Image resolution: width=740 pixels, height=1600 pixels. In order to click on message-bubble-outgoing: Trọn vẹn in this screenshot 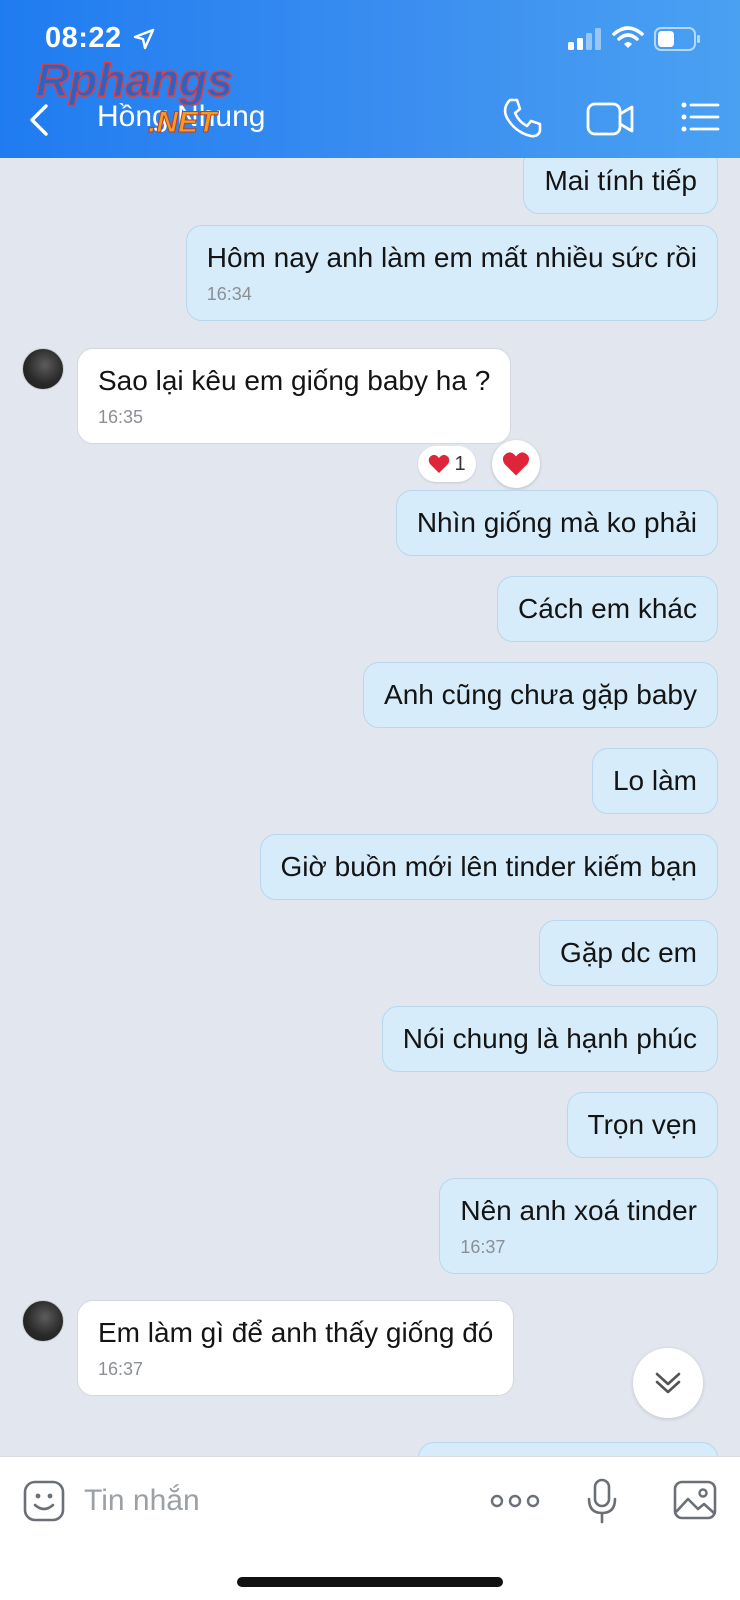, I will do `click(642, 1125)`.